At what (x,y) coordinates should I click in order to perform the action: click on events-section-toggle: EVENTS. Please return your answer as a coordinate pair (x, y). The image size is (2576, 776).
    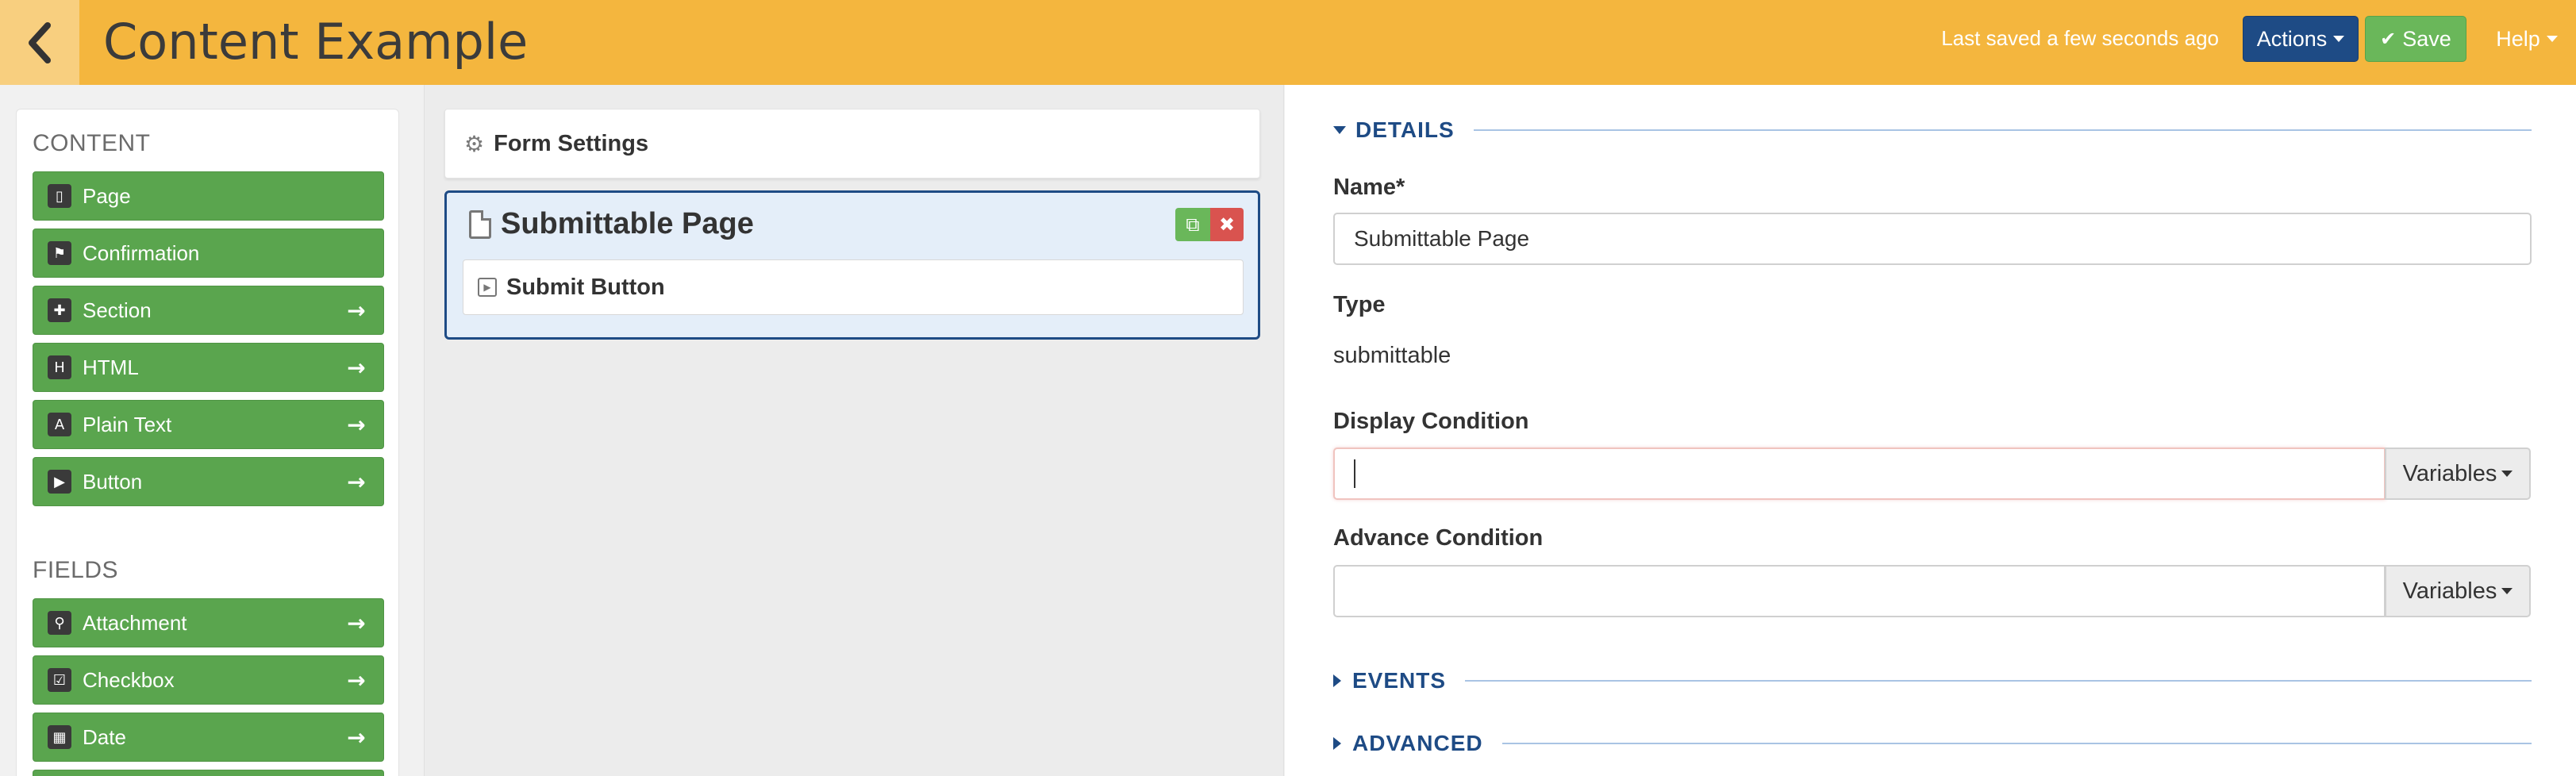
    Looking at the image, I should click on (1933, 680).